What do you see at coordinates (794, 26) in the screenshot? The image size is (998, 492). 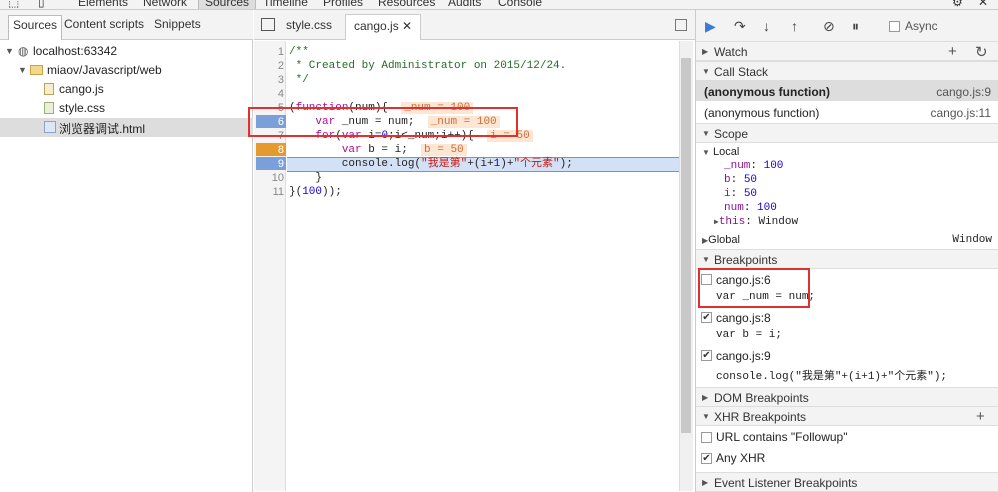 I see `step-out-icon: ↑` at bounding box center [794, 26].